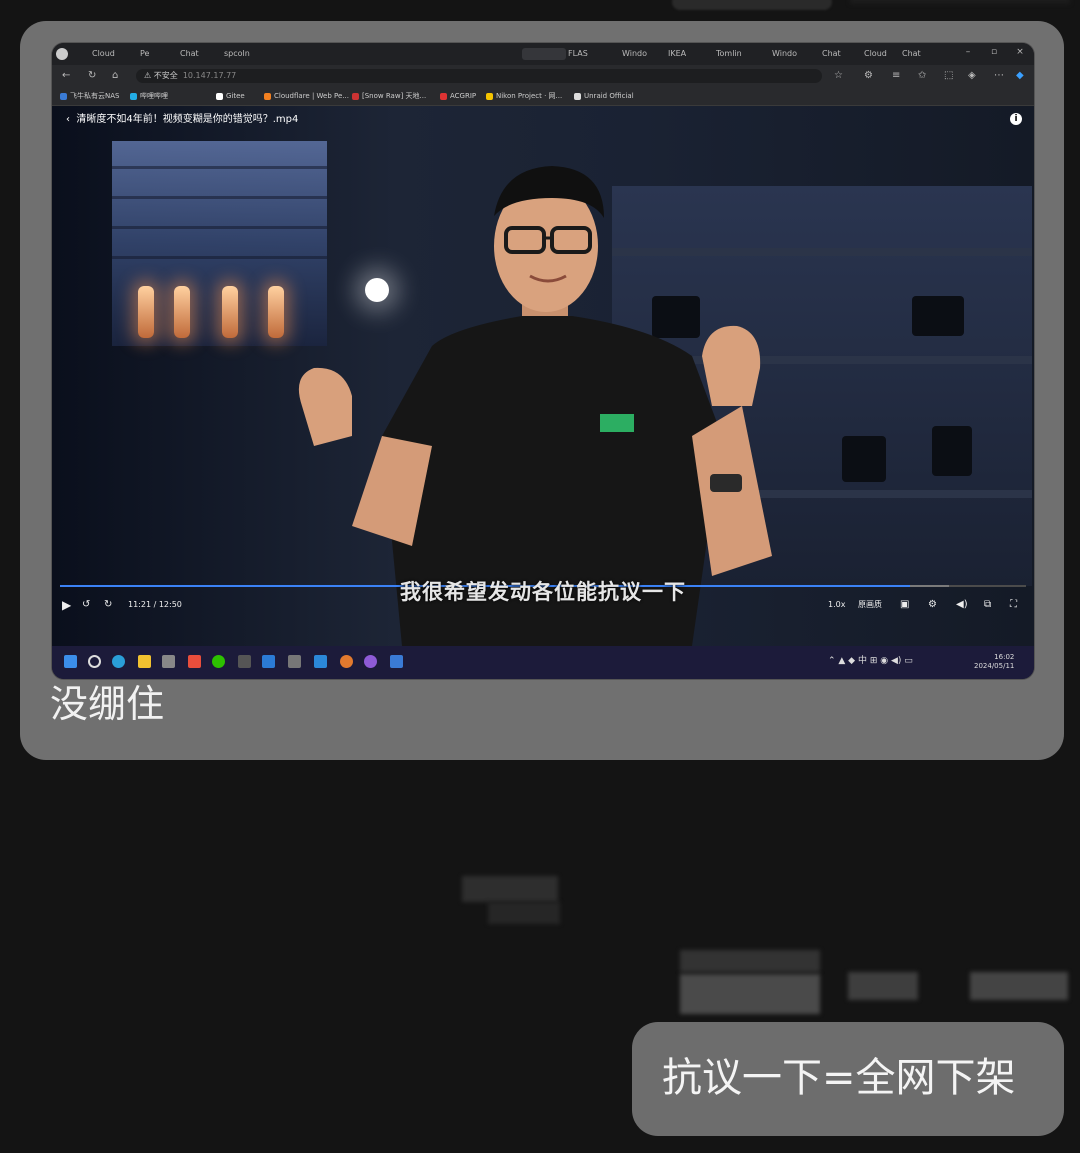  Describe the element at coordinates (237, 53) in the screenshot. I see `tab-4: spcoln` at that location.